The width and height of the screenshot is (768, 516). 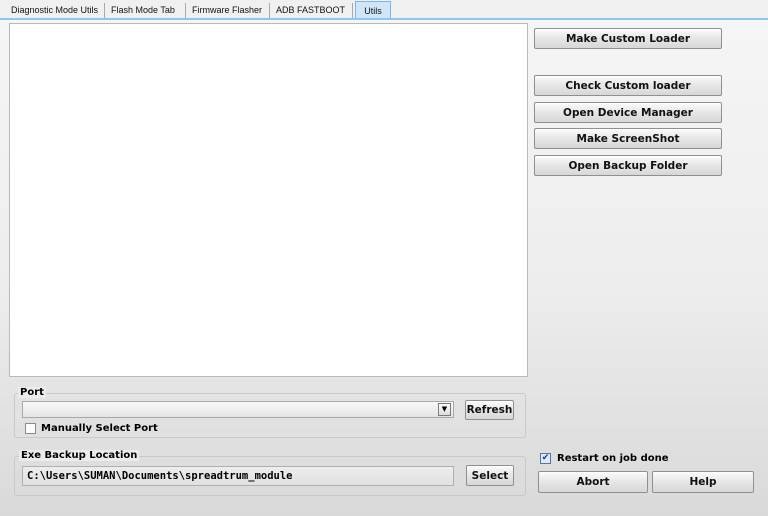 What do you see at coordinates (30, 428) in the screenshot?
I see `manually-select-port-checkbox` at bounding box center [30, 428].